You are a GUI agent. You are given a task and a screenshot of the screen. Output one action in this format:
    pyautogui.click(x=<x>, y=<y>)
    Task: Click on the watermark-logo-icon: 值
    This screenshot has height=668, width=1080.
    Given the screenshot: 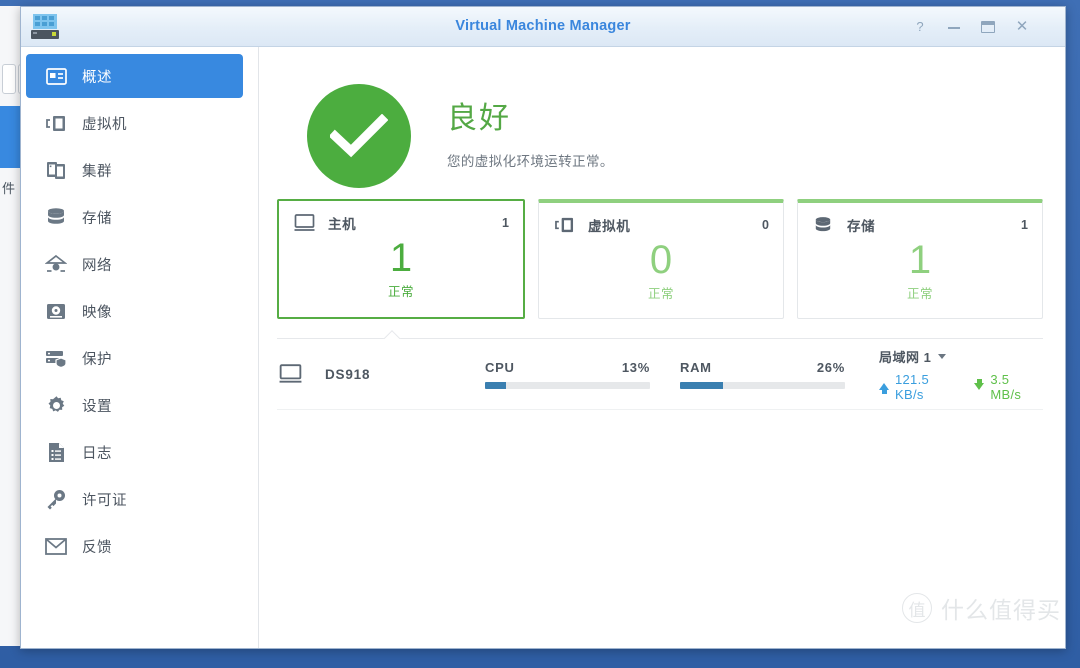 What is the action you would take?
    pyautogui.click(x=917, y=608)
    